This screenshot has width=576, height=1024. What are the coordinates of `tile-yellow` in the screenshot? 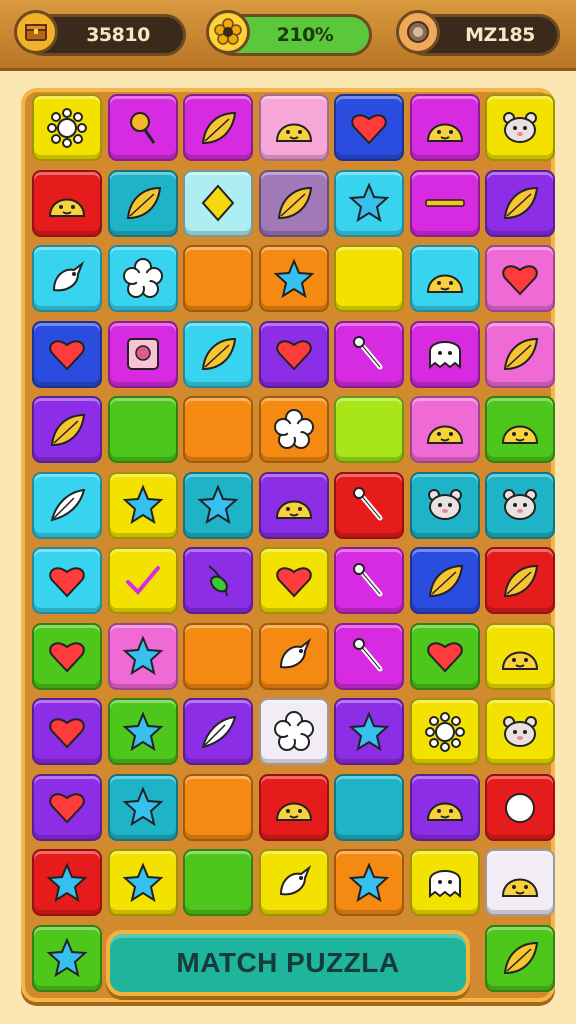 It's located at (369, 278).